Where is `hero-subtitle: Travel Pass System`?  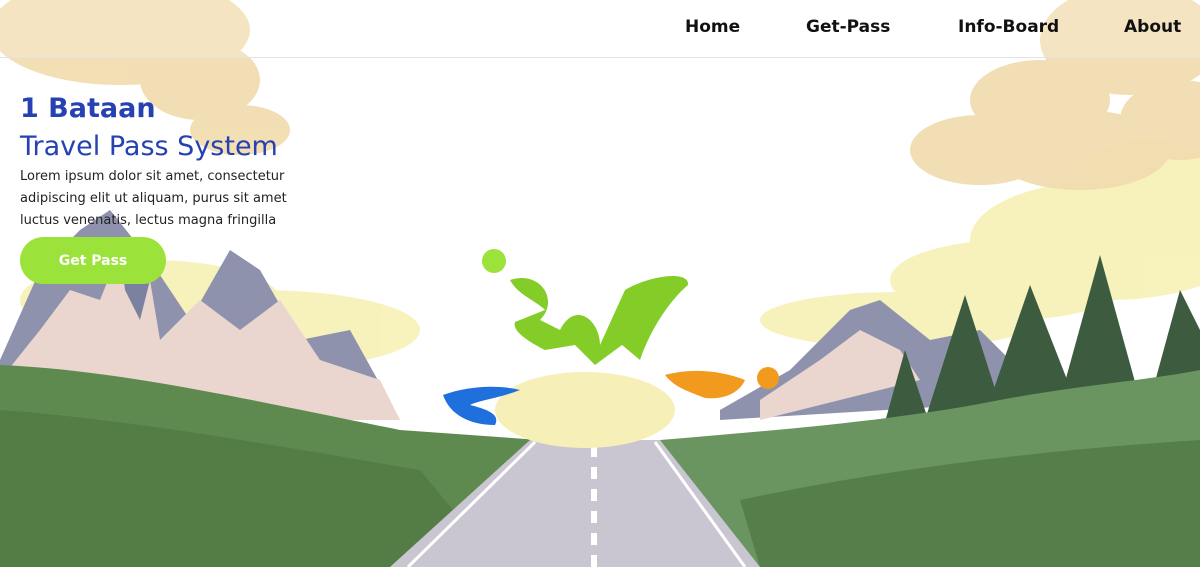
hero-subtitle: Travel Pass System is located at coordinates (149, 146).